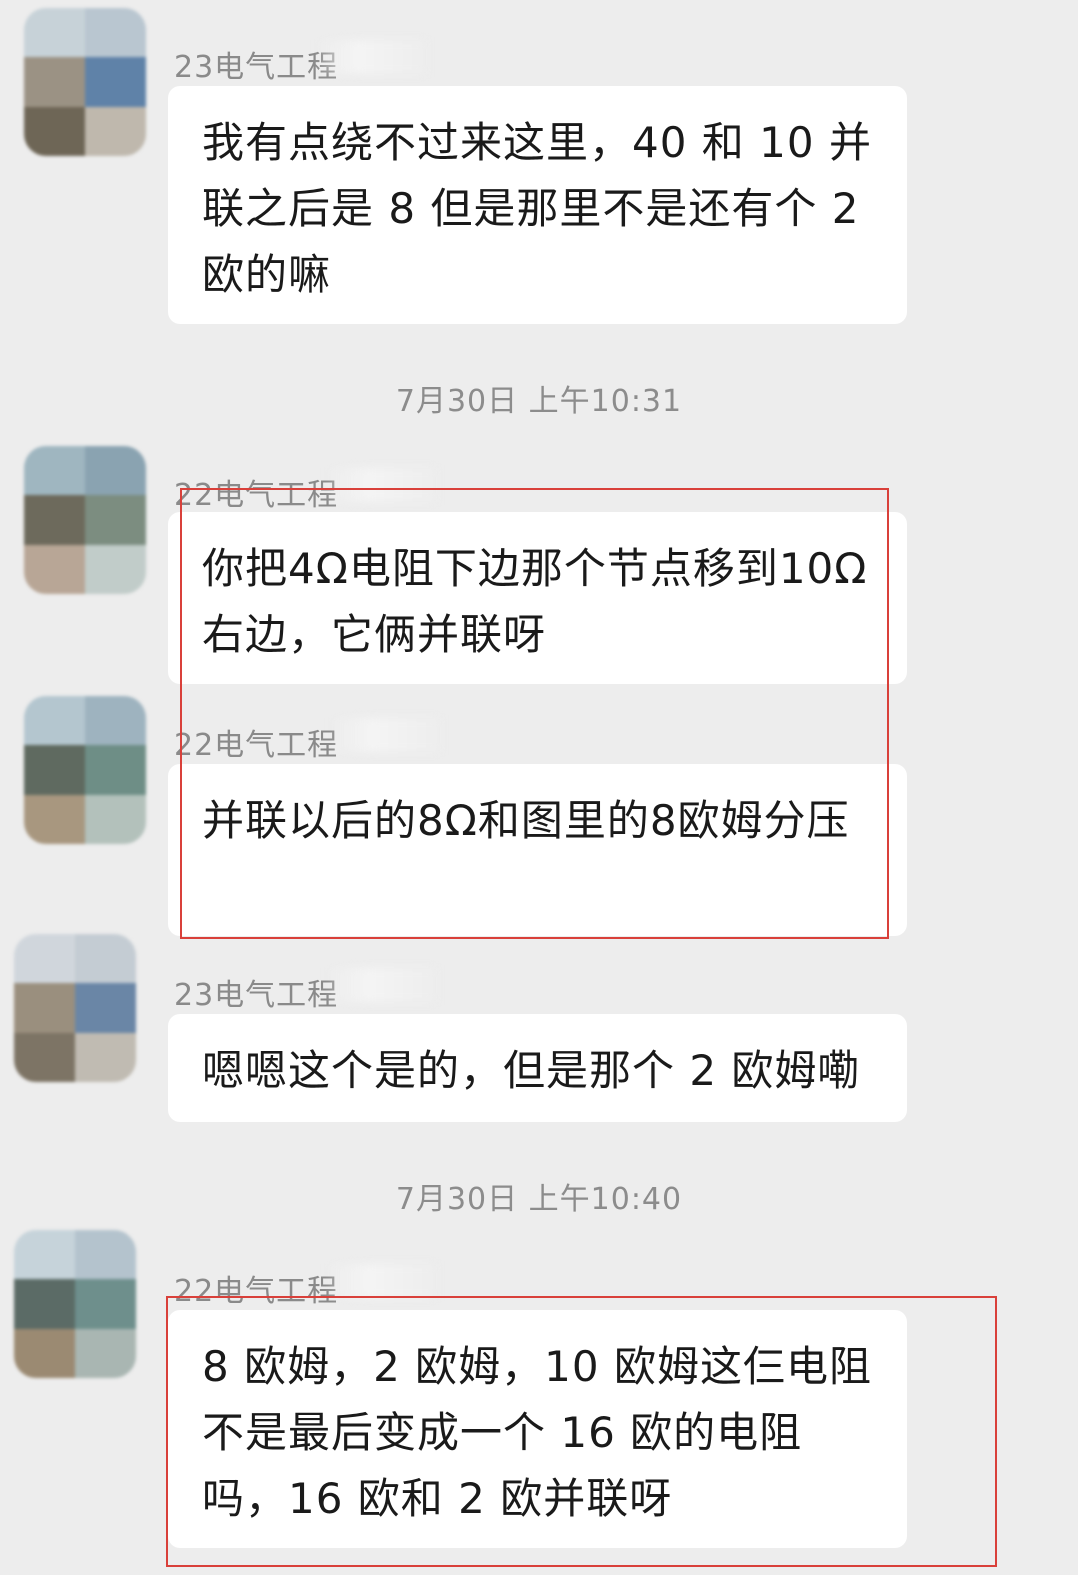 This screenshot has width=1078, height=1575. I want to click on message-bubble: 嗯嗯这个是的，但是那个 2 欧姆嘞, so click(537, 1068).